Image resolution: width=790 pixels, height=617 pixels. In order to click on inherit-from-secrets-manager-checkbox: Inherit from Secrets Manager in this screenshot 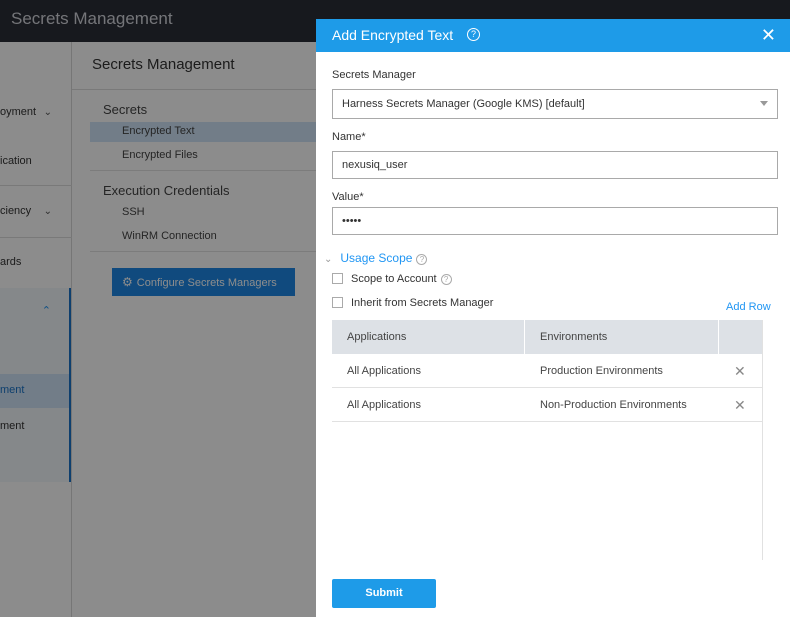, I will do `click(412, 303)`.